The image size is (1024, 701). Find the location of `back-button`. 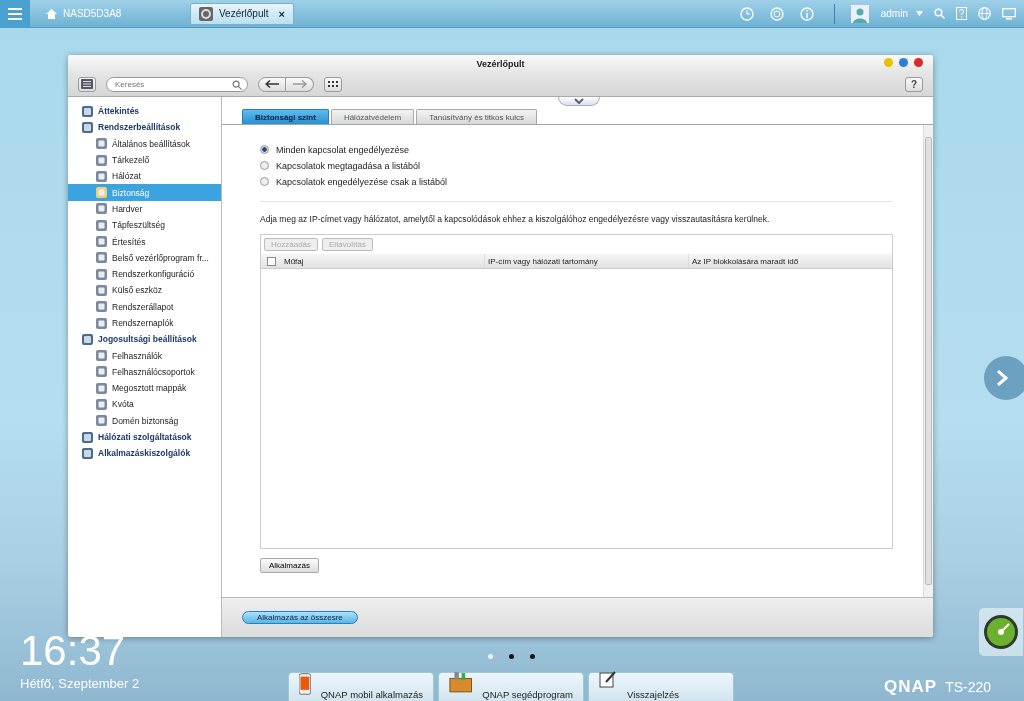

back-button is located at coordinates (272, 84).